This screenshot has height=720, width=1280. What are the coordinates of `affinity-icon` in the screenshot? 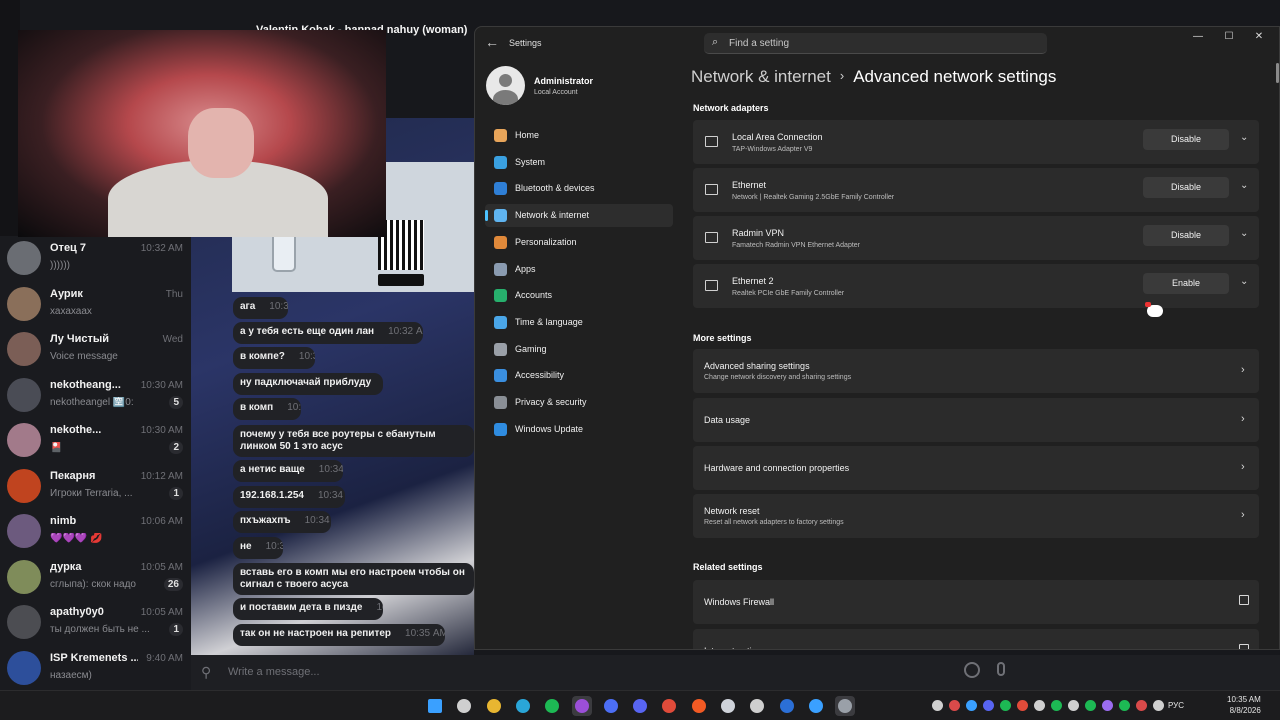 It's located at (581, 706).